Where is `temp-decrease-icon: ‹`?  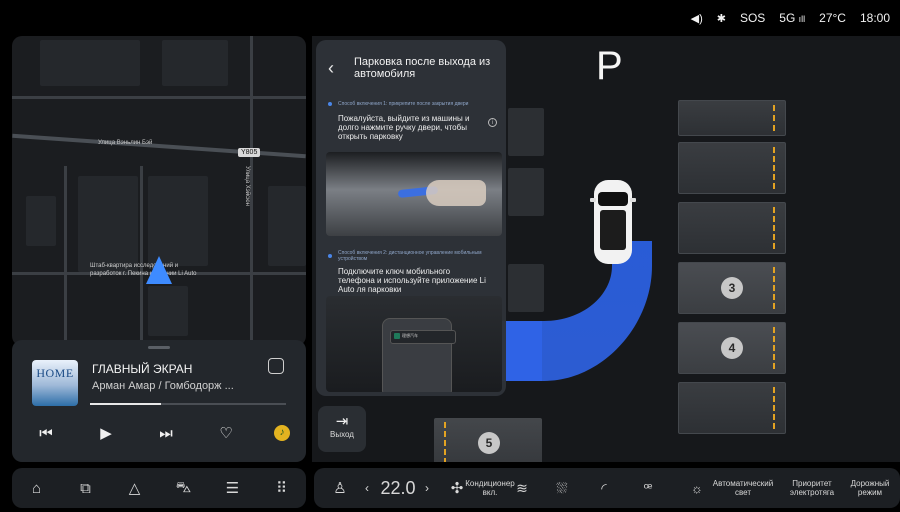
temp-decrease-icon: ‹ is located at coordinates (367, 488).